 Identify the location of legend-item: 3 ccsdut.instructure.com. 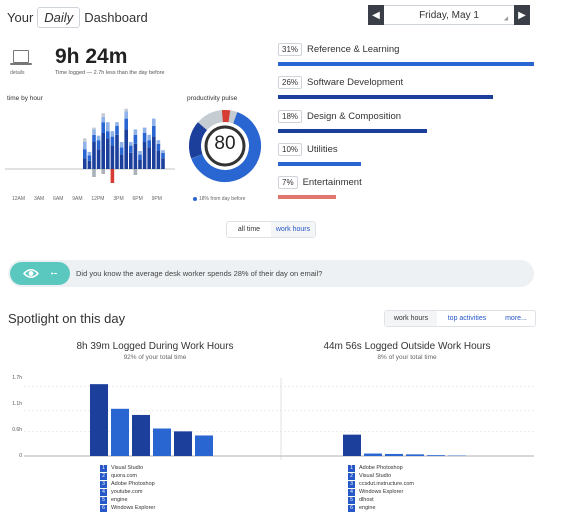
(381, 484).